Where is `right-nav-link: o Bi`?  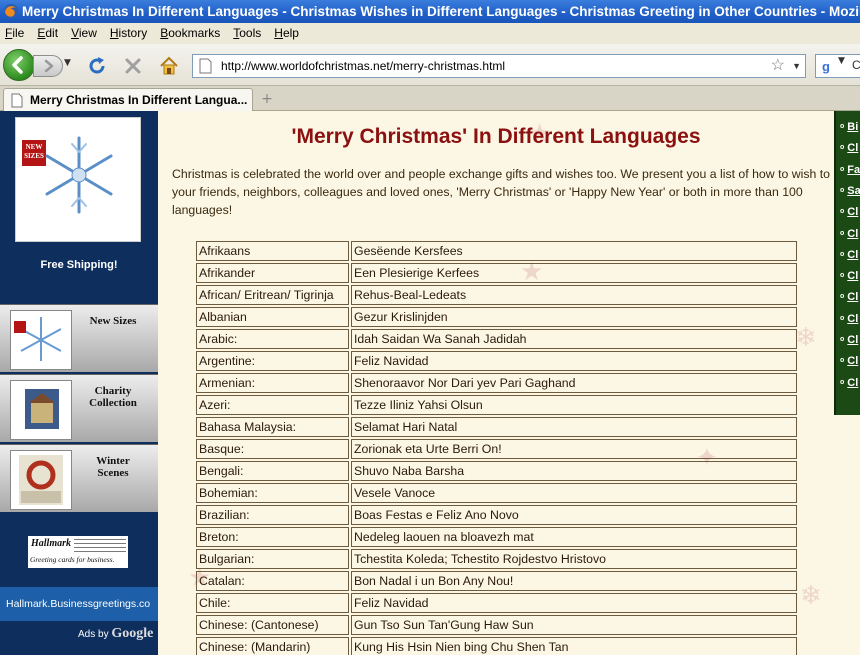 right-nav-link: o Bi is located at coordinates (850, 127).